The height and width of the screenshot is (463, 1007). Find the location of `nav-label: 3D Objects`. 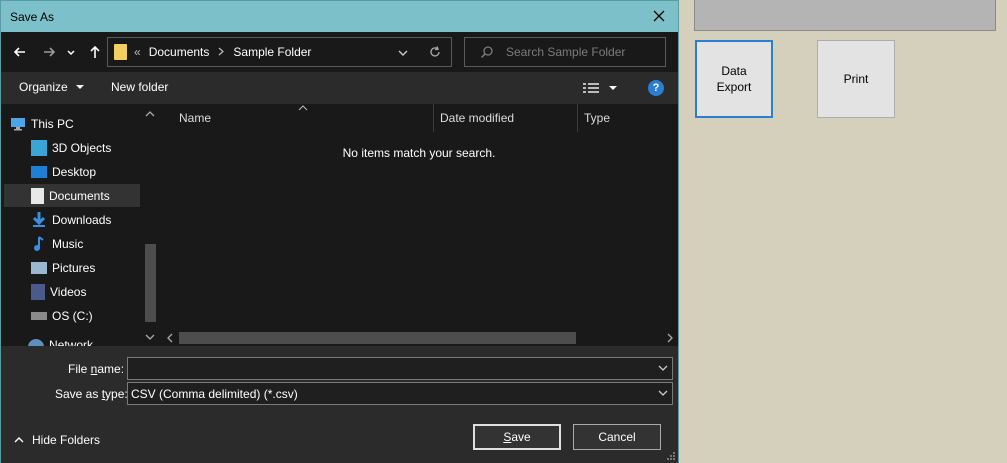

nav-label: 3D Objects is located at coordinates (82, 147).